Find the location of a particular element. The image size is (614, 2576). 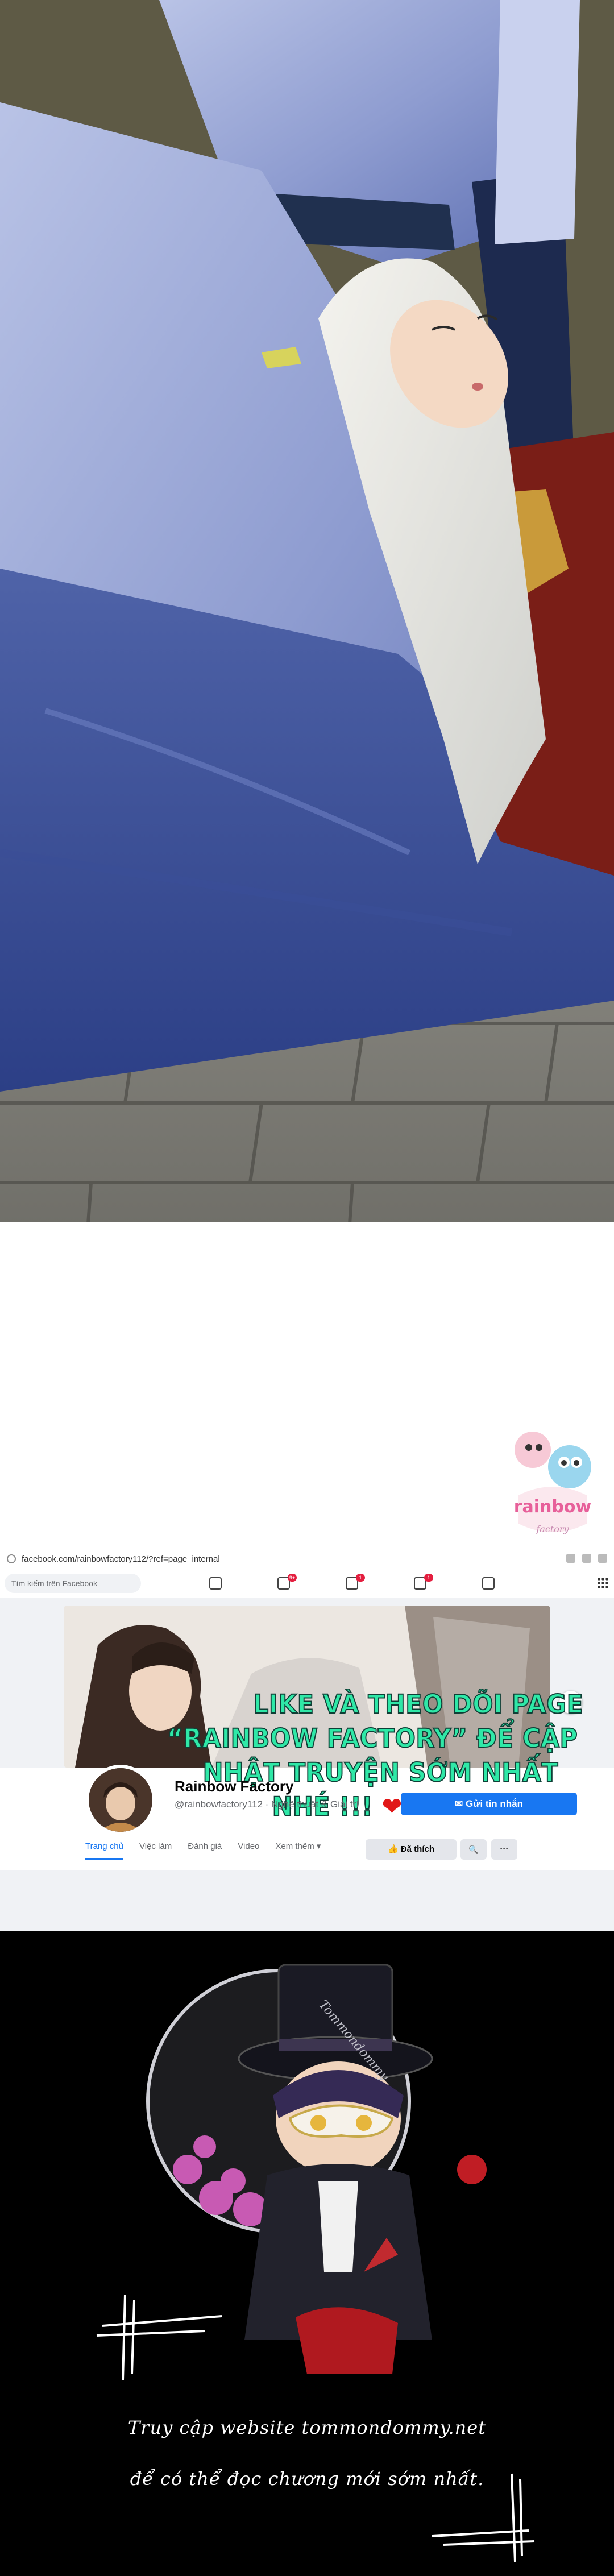

tab-jobs: Việc làm is located at coordinates (155, 1846).